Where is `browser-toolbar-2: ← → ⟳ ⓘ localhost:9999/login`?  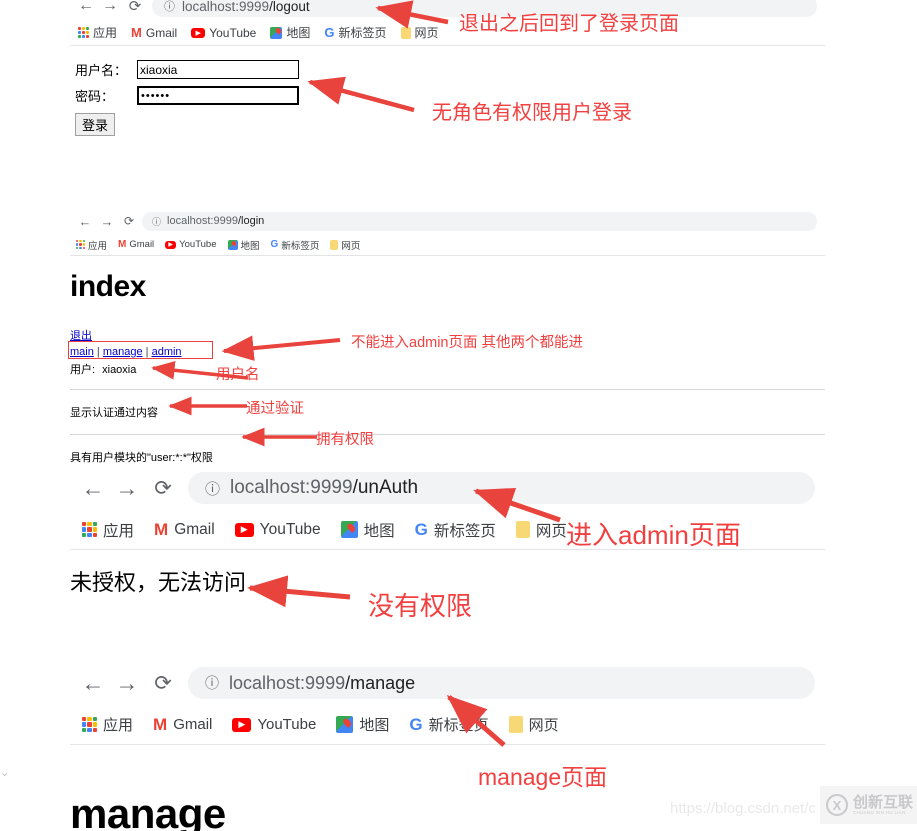 browser-toolbar-2: ← → ⟳ ⓘ localhost:9999/login is located at coordinates (447, 221).